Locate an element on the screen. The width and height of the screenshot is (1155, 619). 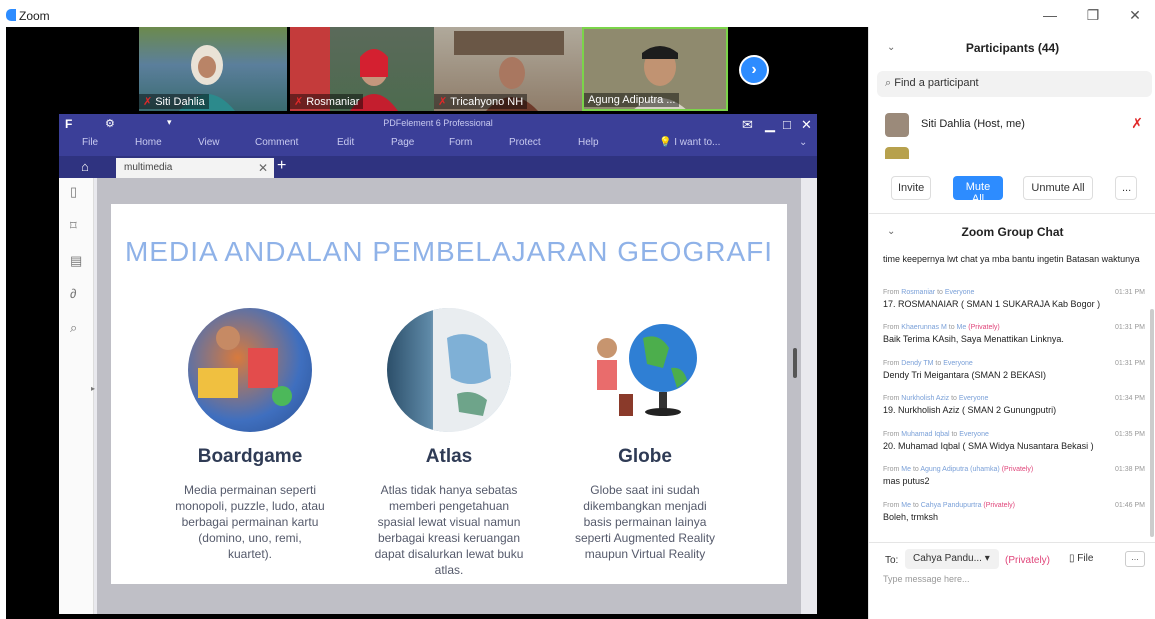
video-tile: ✗ Rosmaniar is located at coordinates (364, 69).